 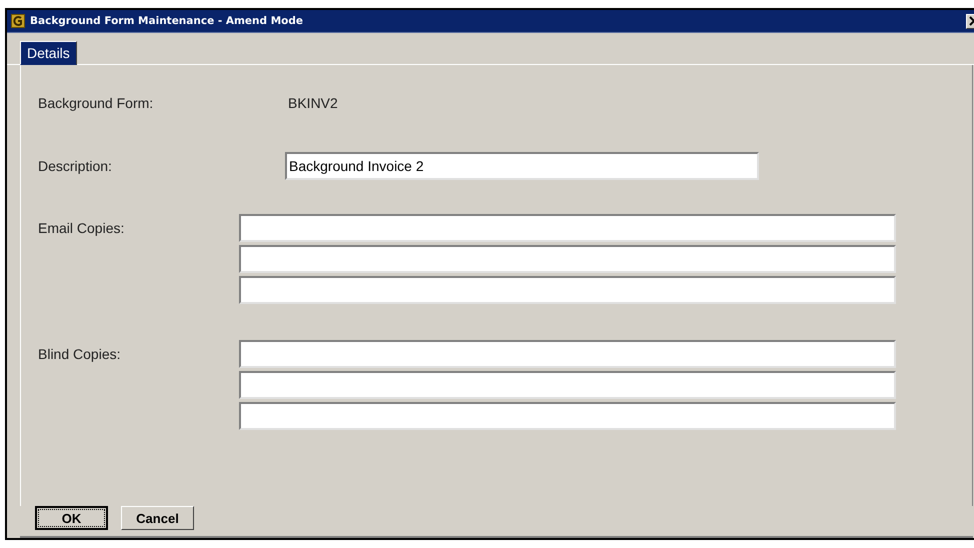 I want to click on field-label: Description:, so click(x=75, y=166).